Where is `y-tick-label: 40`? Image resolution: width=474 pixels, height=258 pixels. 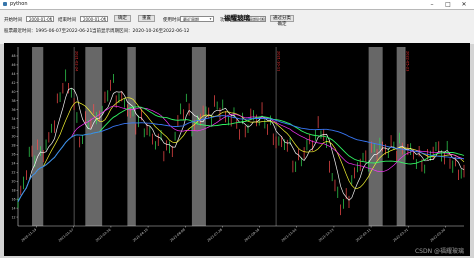
y-tick-label: 40 is located at coordinates (13, 92).